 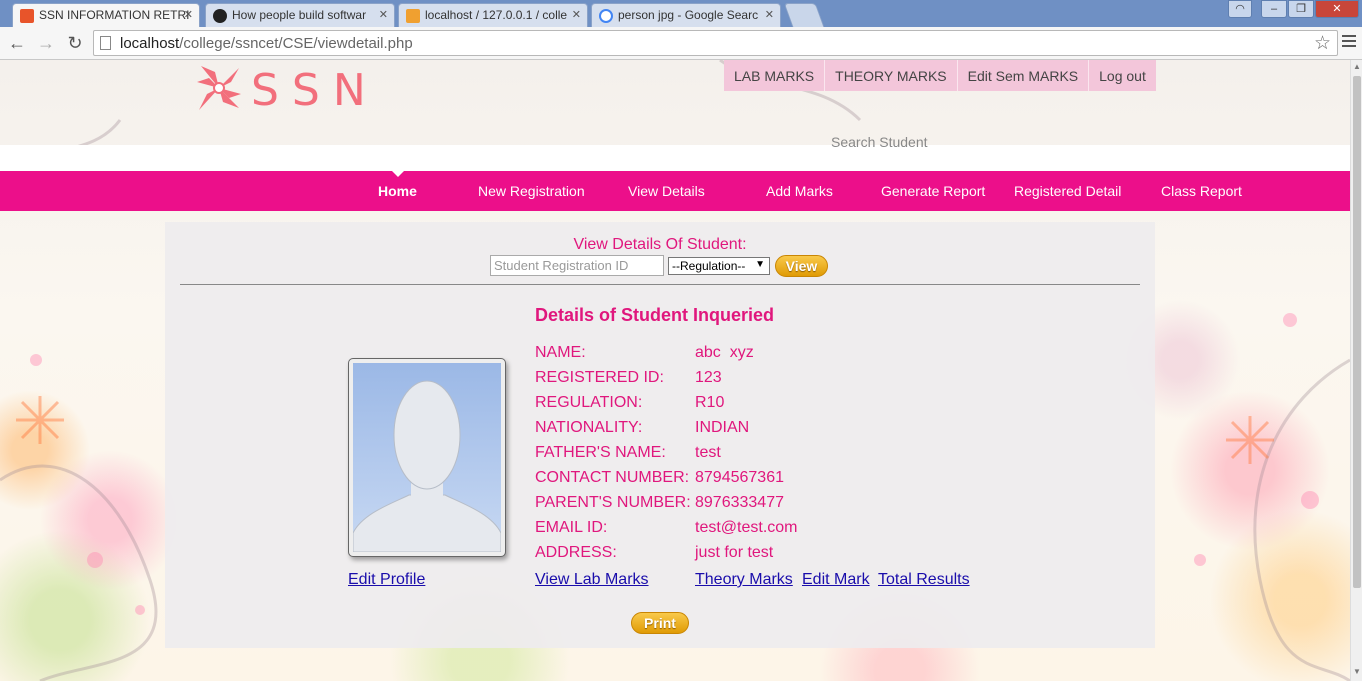 What do you see at coordinates (571, 527) in the screenshot?
I see `detail-label: EMAIL ID:` at bounding box center [571, 527].